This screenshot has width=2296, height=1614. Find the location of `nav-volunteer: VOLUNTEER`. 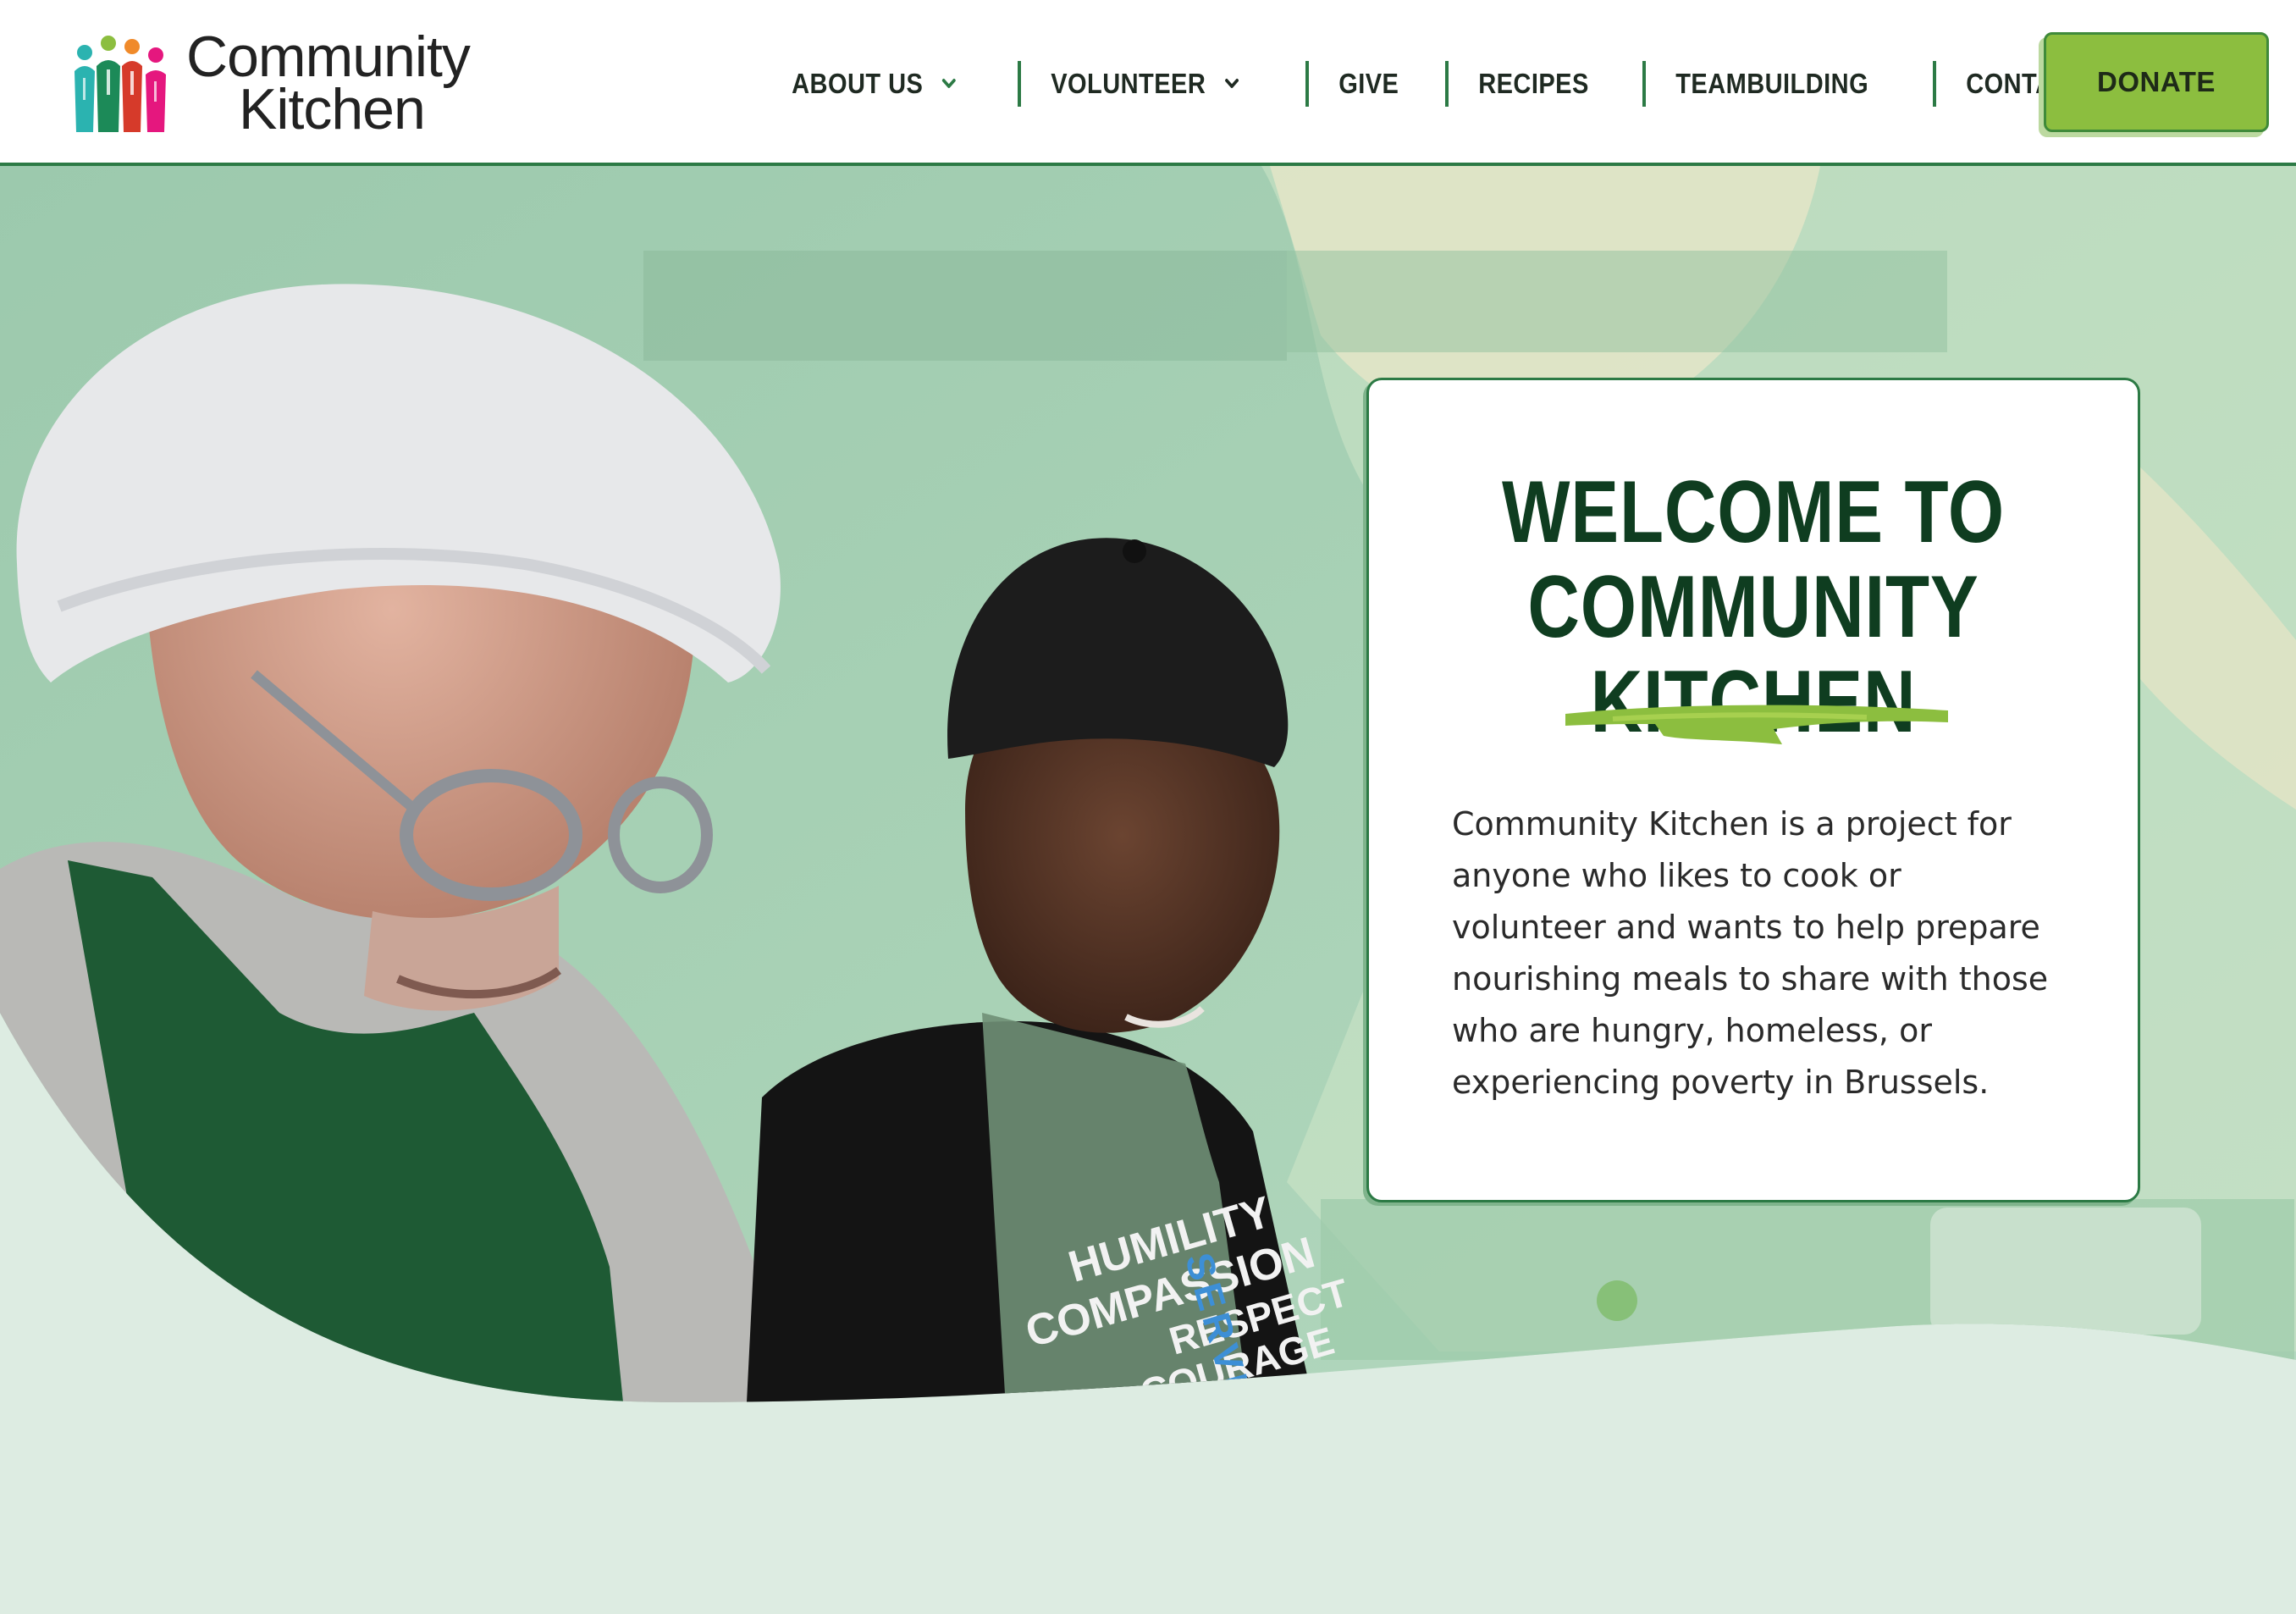

nav-volunteer: VOLUNTEER is located at coordinates (1146, 84).